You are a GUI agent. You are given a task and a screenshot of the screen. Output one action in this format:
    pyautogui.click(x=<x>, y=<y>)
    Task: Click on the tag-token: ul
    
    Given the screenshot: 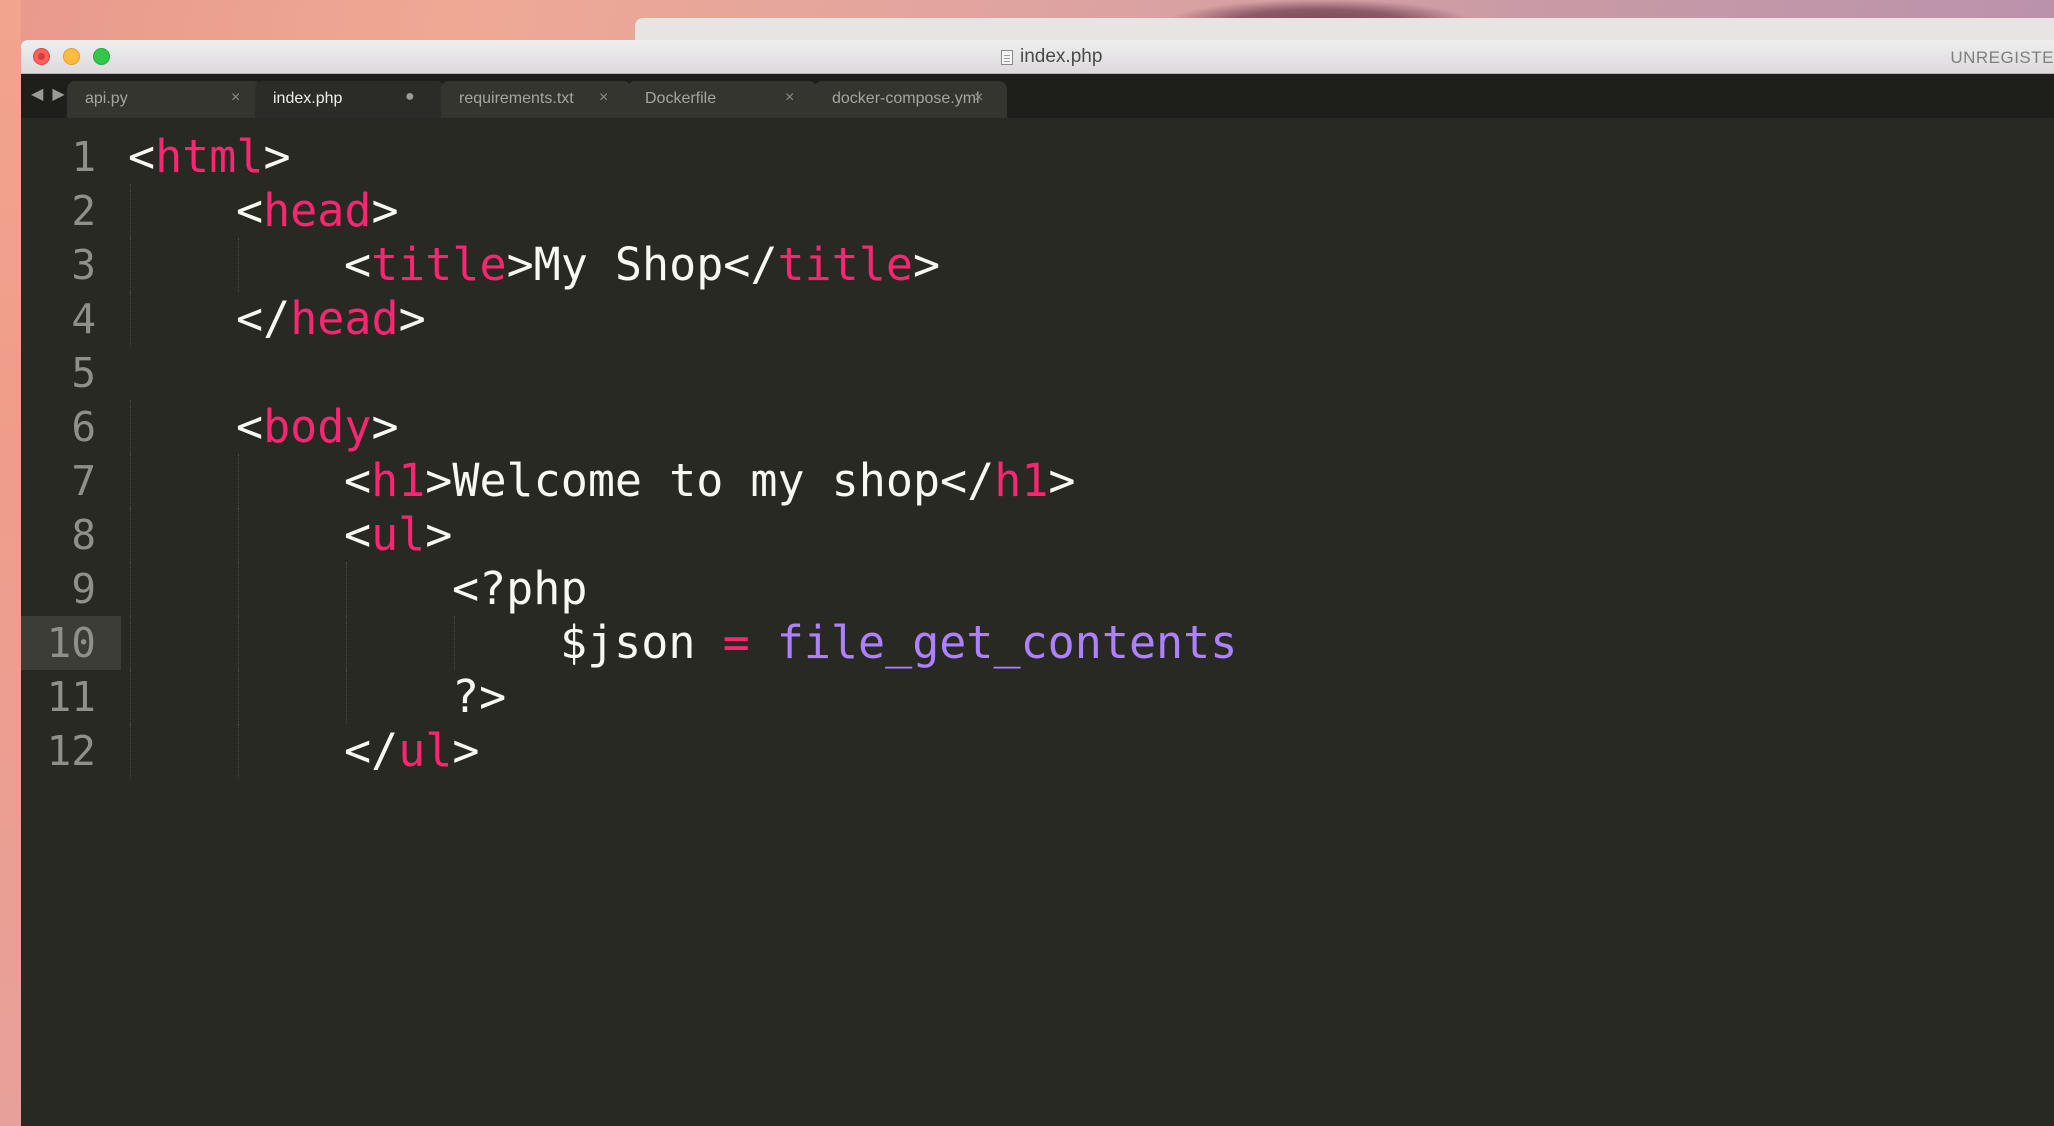 What is the action you would take?
    pyautogui.click(x=425, y=750)
    